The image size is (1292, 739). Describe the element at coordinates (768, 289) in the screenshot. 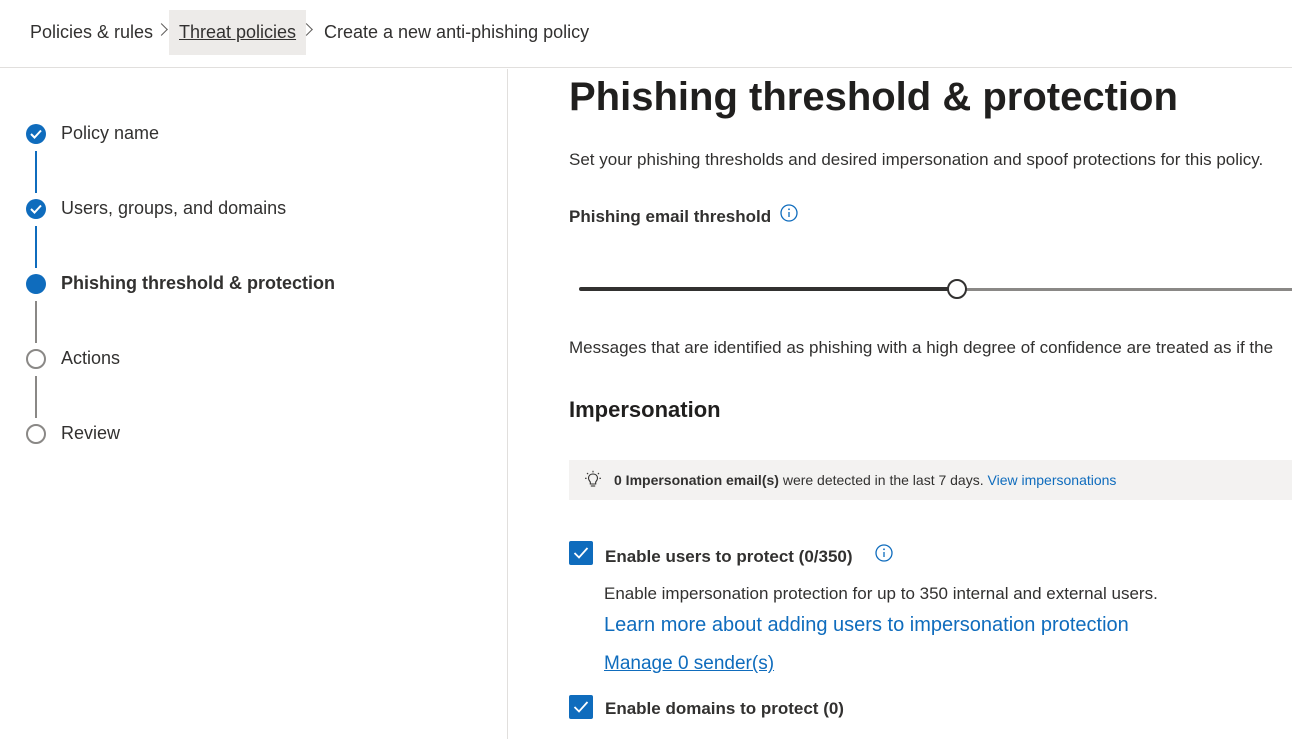

I see `slider-filled-track` at that location.